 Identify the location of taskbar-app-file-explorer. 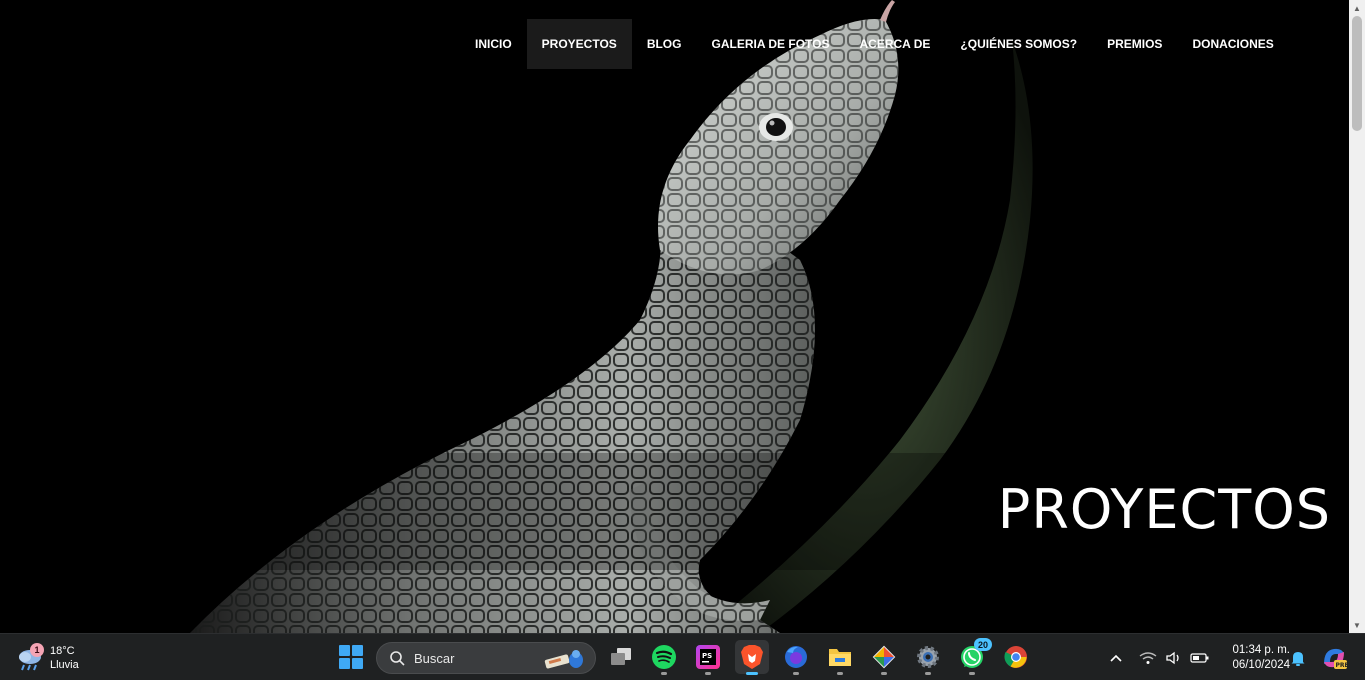
(840, 657).